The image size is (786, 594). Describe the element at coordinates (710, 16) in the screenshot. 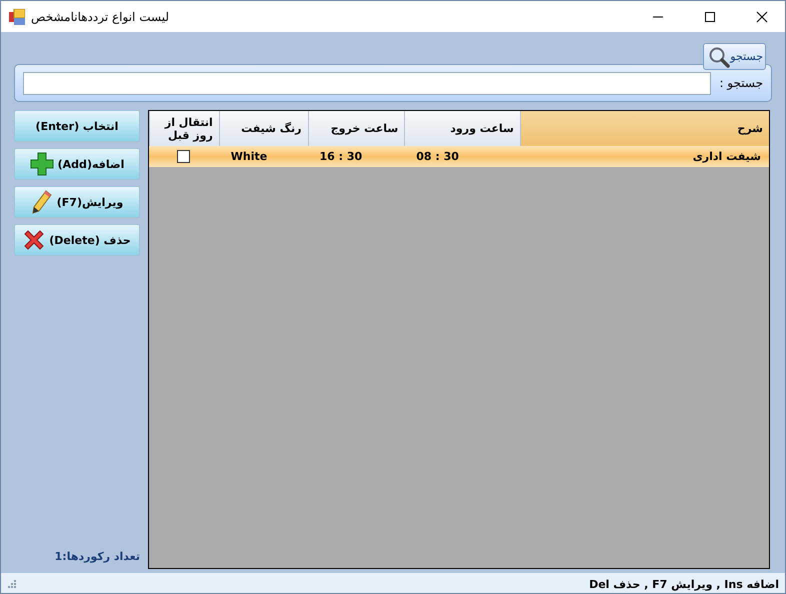

I see `maximize-icon` at that location.